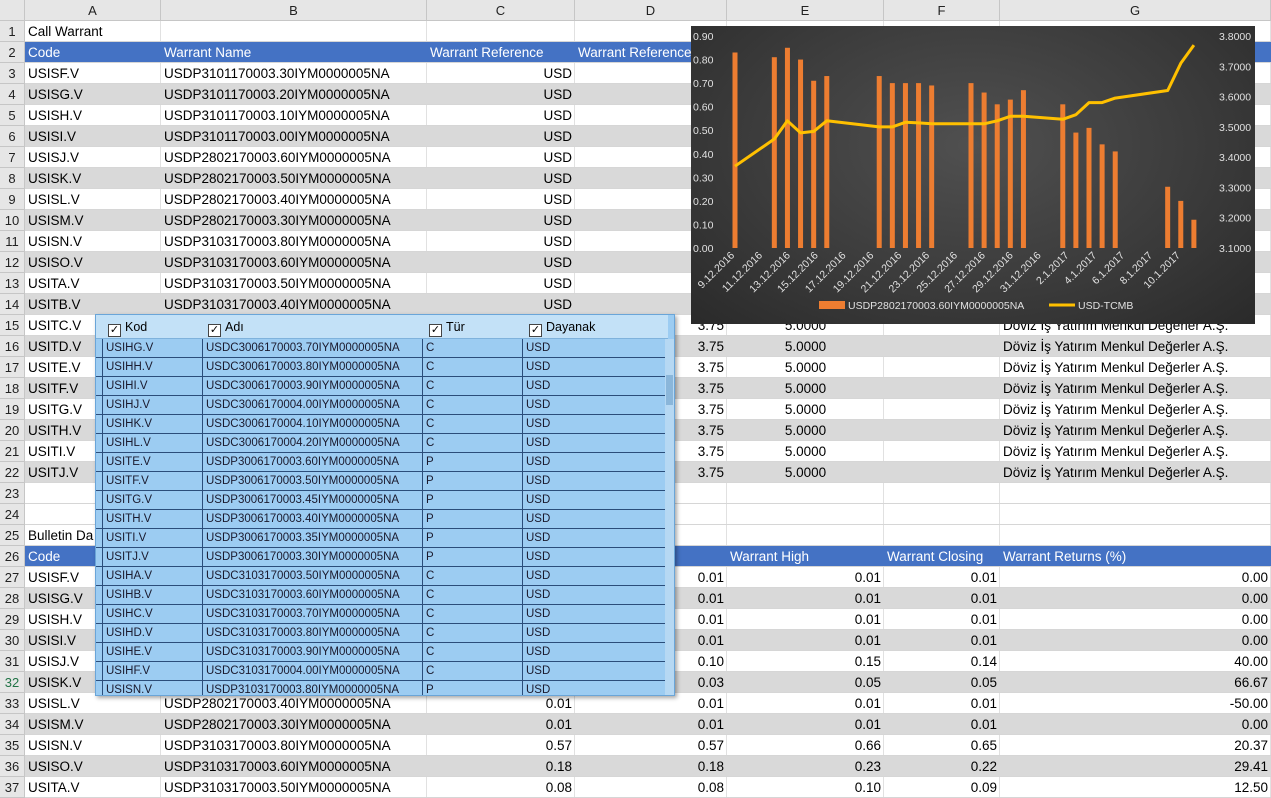  What do you see at coordinates (942, 556) in the screenshot?
I see `header-cell-warrant-closing: Warrant Closing` at bounding box center [942, 556].